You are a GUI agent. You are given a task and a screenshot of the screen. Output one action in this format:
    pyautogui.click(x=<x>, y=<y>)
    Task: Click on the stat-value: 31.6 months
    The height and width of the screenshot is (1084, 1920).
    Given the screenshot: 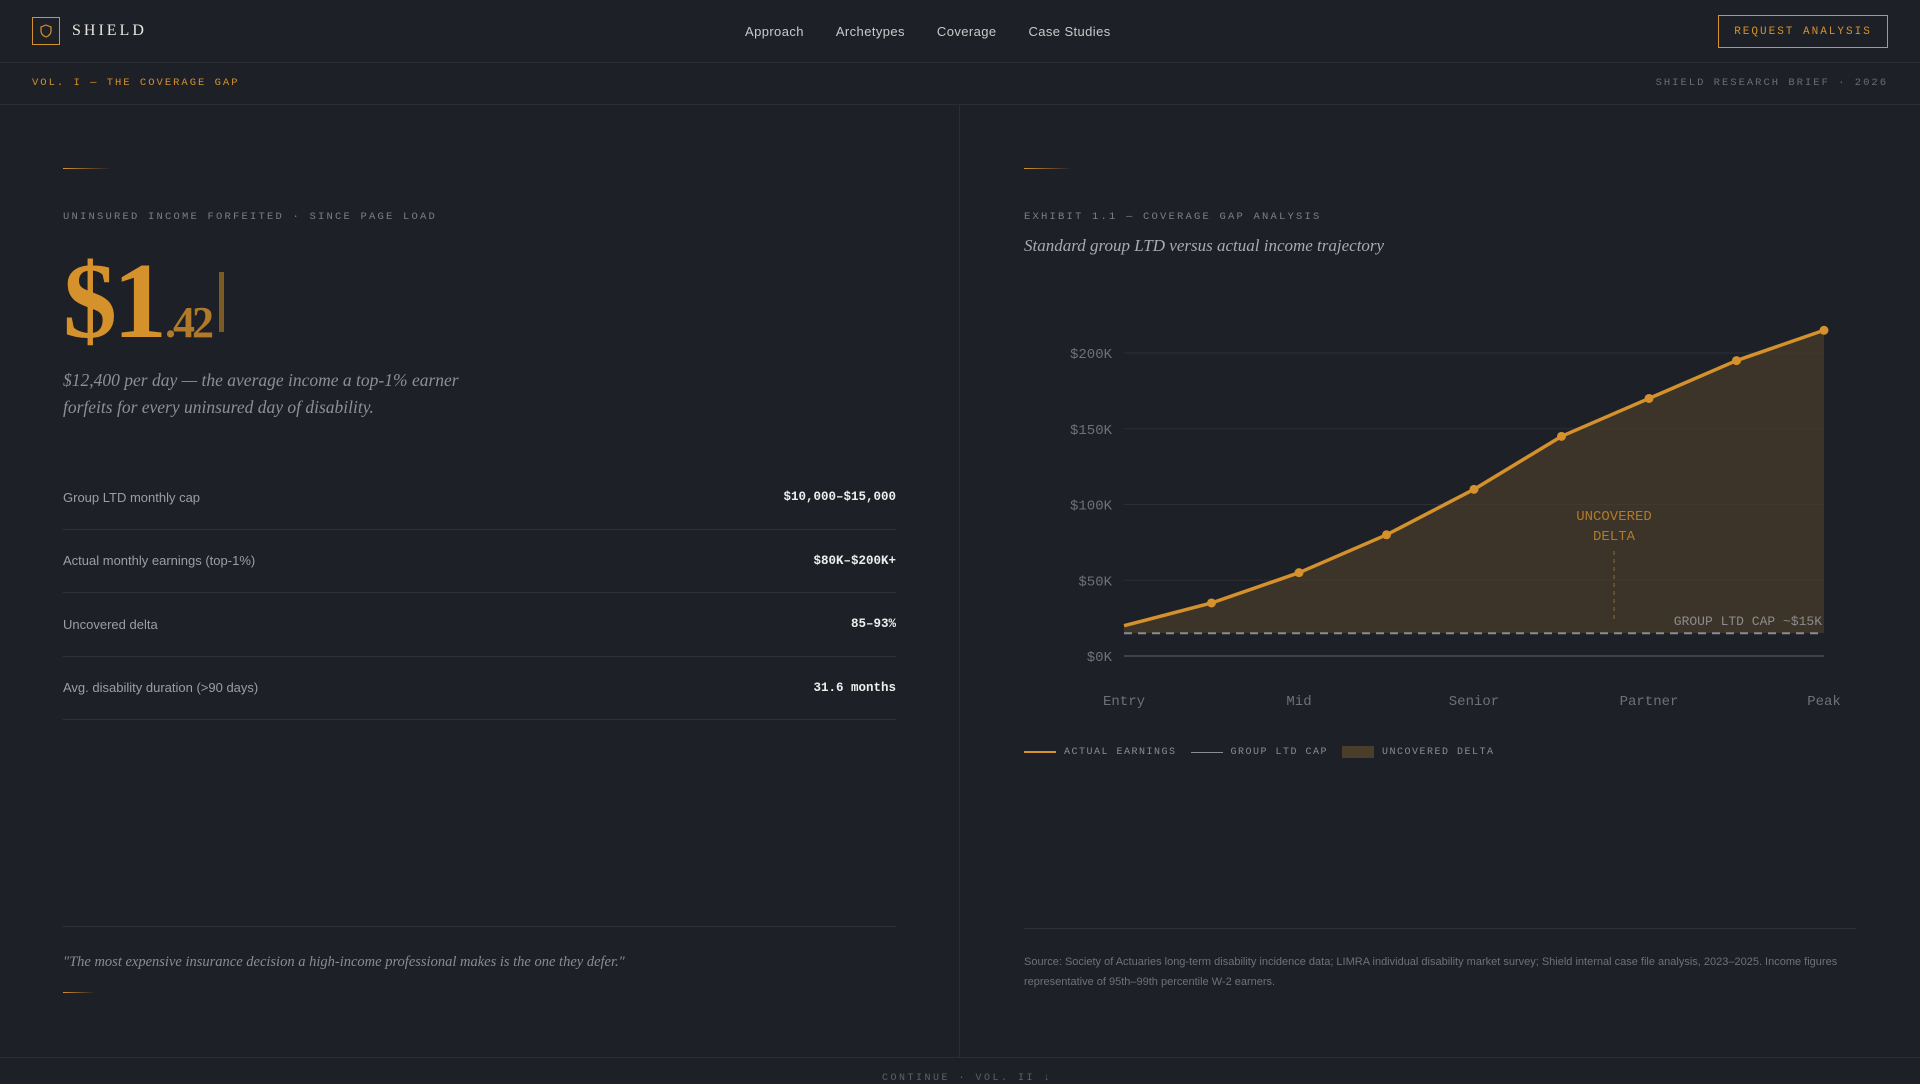 What is the action you would take?
    pyautogui.click(x=854, y=687)
    